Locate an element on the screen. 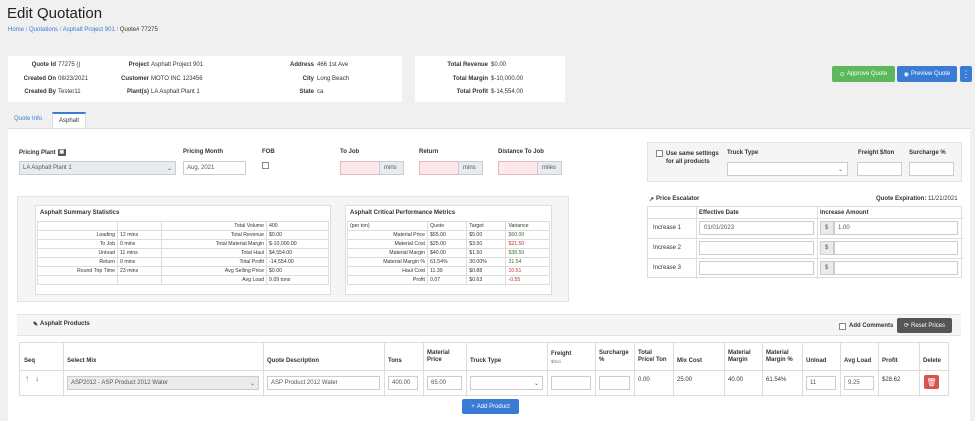 The height and width of the screenshot is (421, 975). eye-icon: ◉ is located at coordinates (906, 74).